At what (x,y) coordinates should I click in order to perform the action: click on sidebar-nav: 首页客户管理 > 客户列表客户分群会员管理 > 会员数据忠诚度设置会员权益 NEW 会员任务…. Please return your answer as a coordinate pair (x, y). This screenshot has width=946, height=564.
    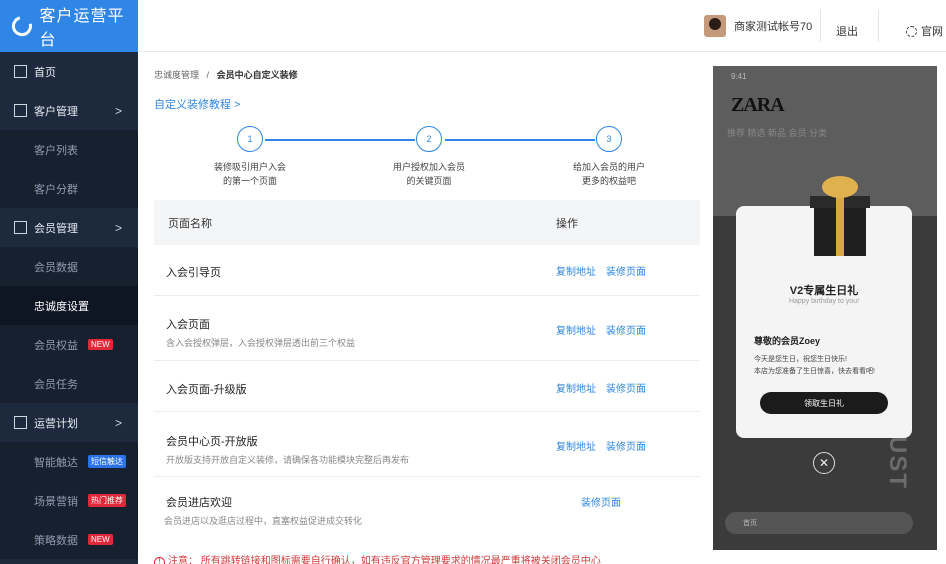
    Looking at the image, I should click on (69, 305).